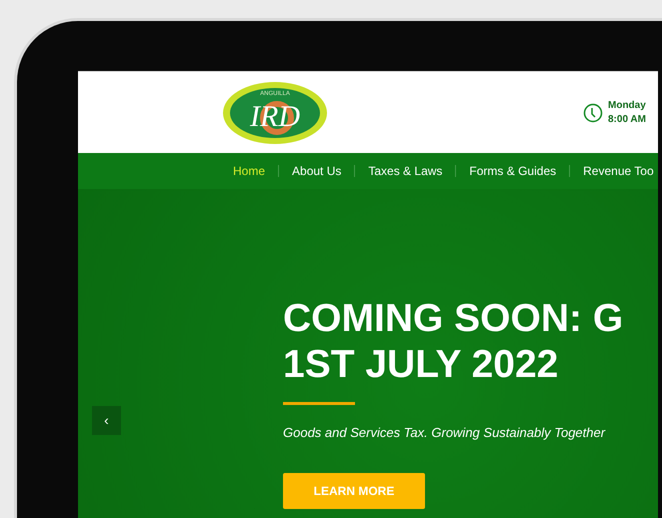  I want to click on nav-link: Taxes & Laws, so click(405, 171).